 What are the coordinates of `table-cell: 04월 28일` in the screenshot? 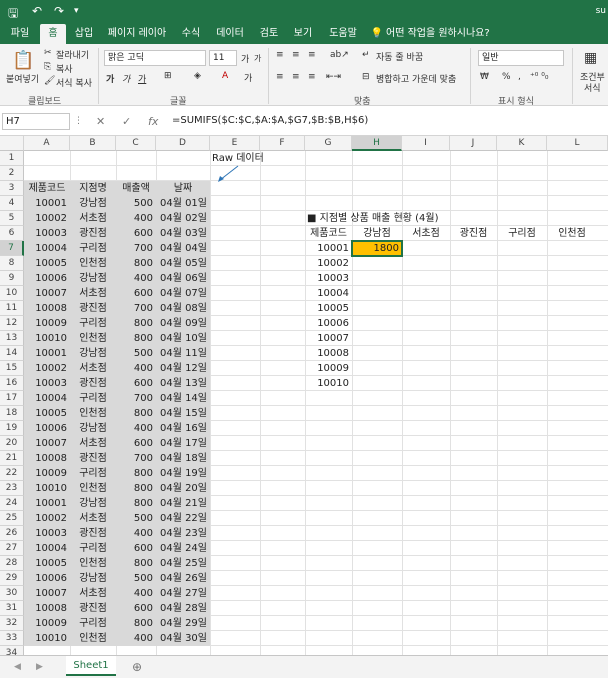 It's located at (183, 608).